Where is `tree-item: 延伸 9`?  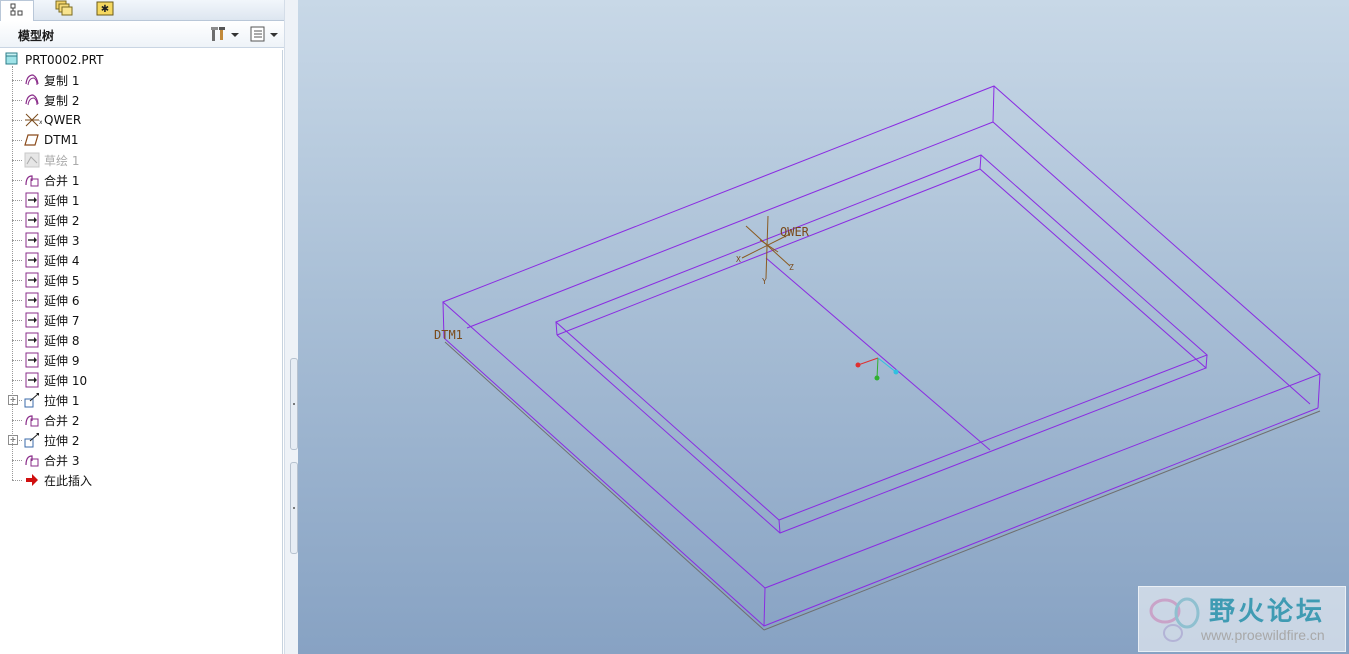 tree-item: 延伸 9 is located at coordinates (141, 360).